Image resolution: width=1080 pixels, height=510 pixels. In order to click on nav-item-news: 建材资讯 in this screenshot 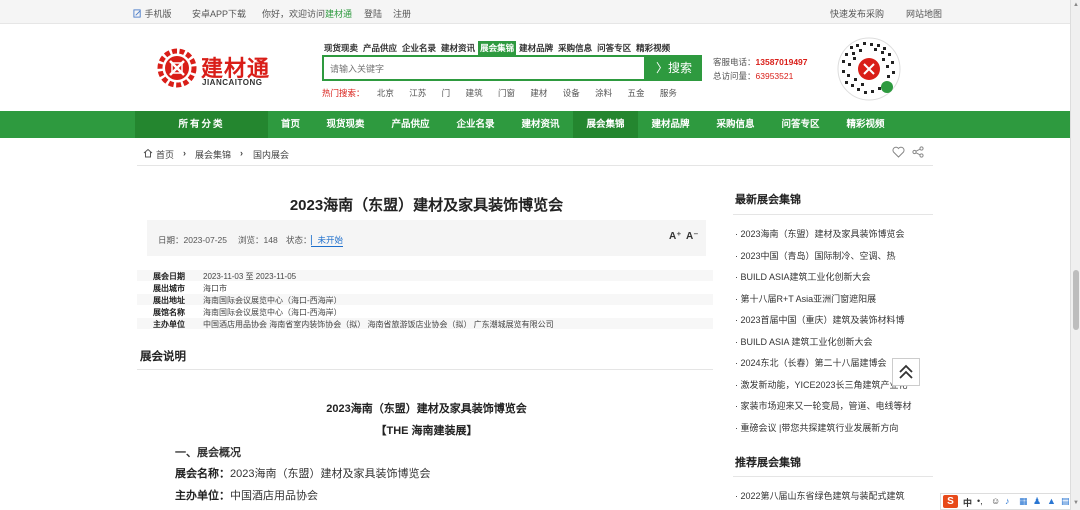, I will do `click(540, 124)`.